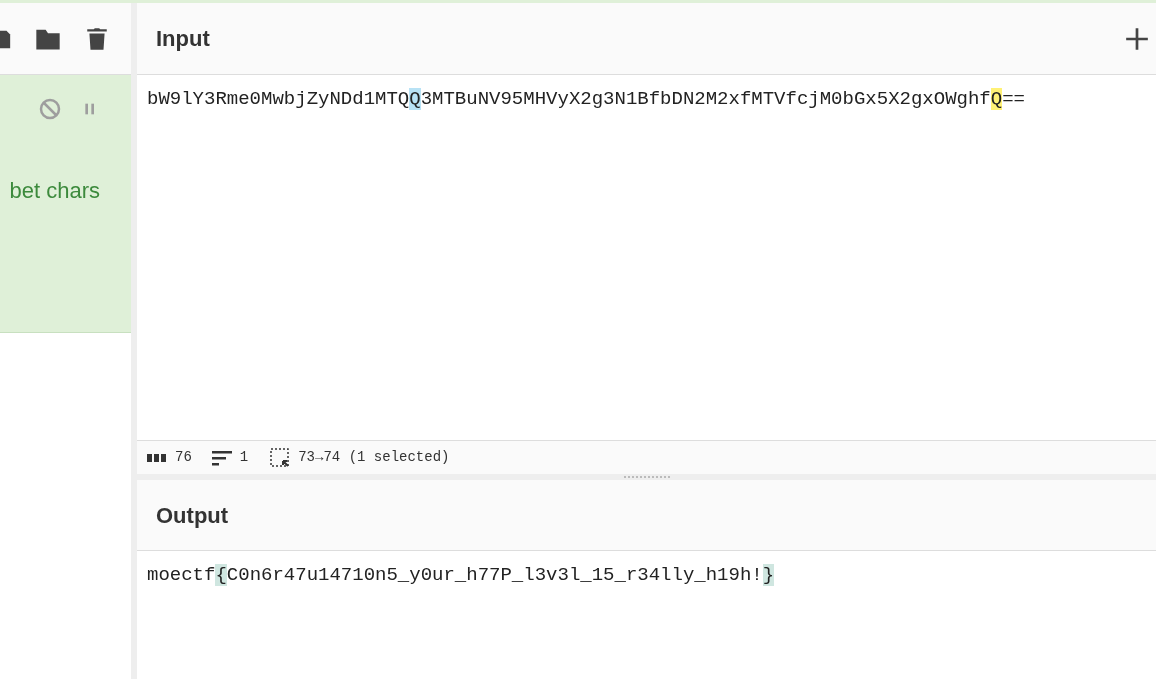  What do you see at coordinates (768, 575) in the screenshot?
I see `highlighted-text: }` at bounding box center [768, 575].